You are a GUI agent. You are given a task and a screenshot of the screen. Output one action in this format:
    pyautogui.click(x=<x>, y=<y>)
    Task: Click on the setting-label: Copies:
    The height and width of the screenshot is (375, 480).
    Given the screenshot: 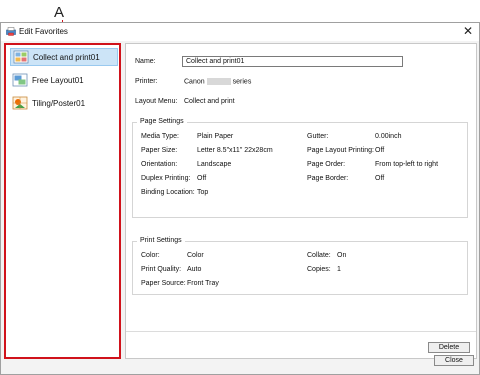 What is the action you would take?
    pyautogui.click(x=319, y=269)
    